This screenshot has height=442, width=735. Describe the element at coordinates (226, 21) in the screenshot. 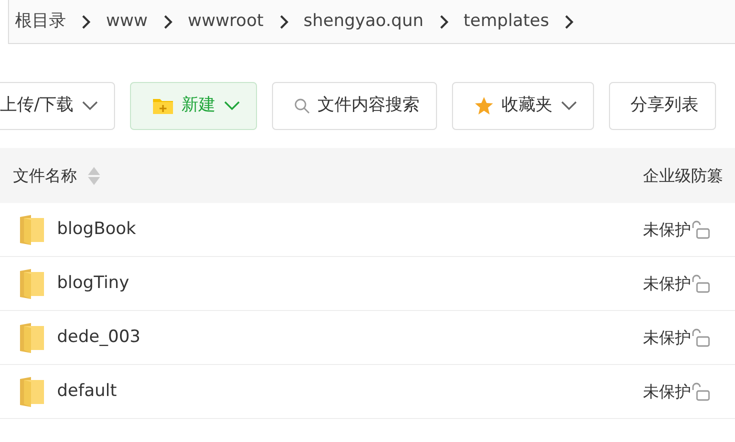

I see `breadcrumb-link: wwwroot` at that location.